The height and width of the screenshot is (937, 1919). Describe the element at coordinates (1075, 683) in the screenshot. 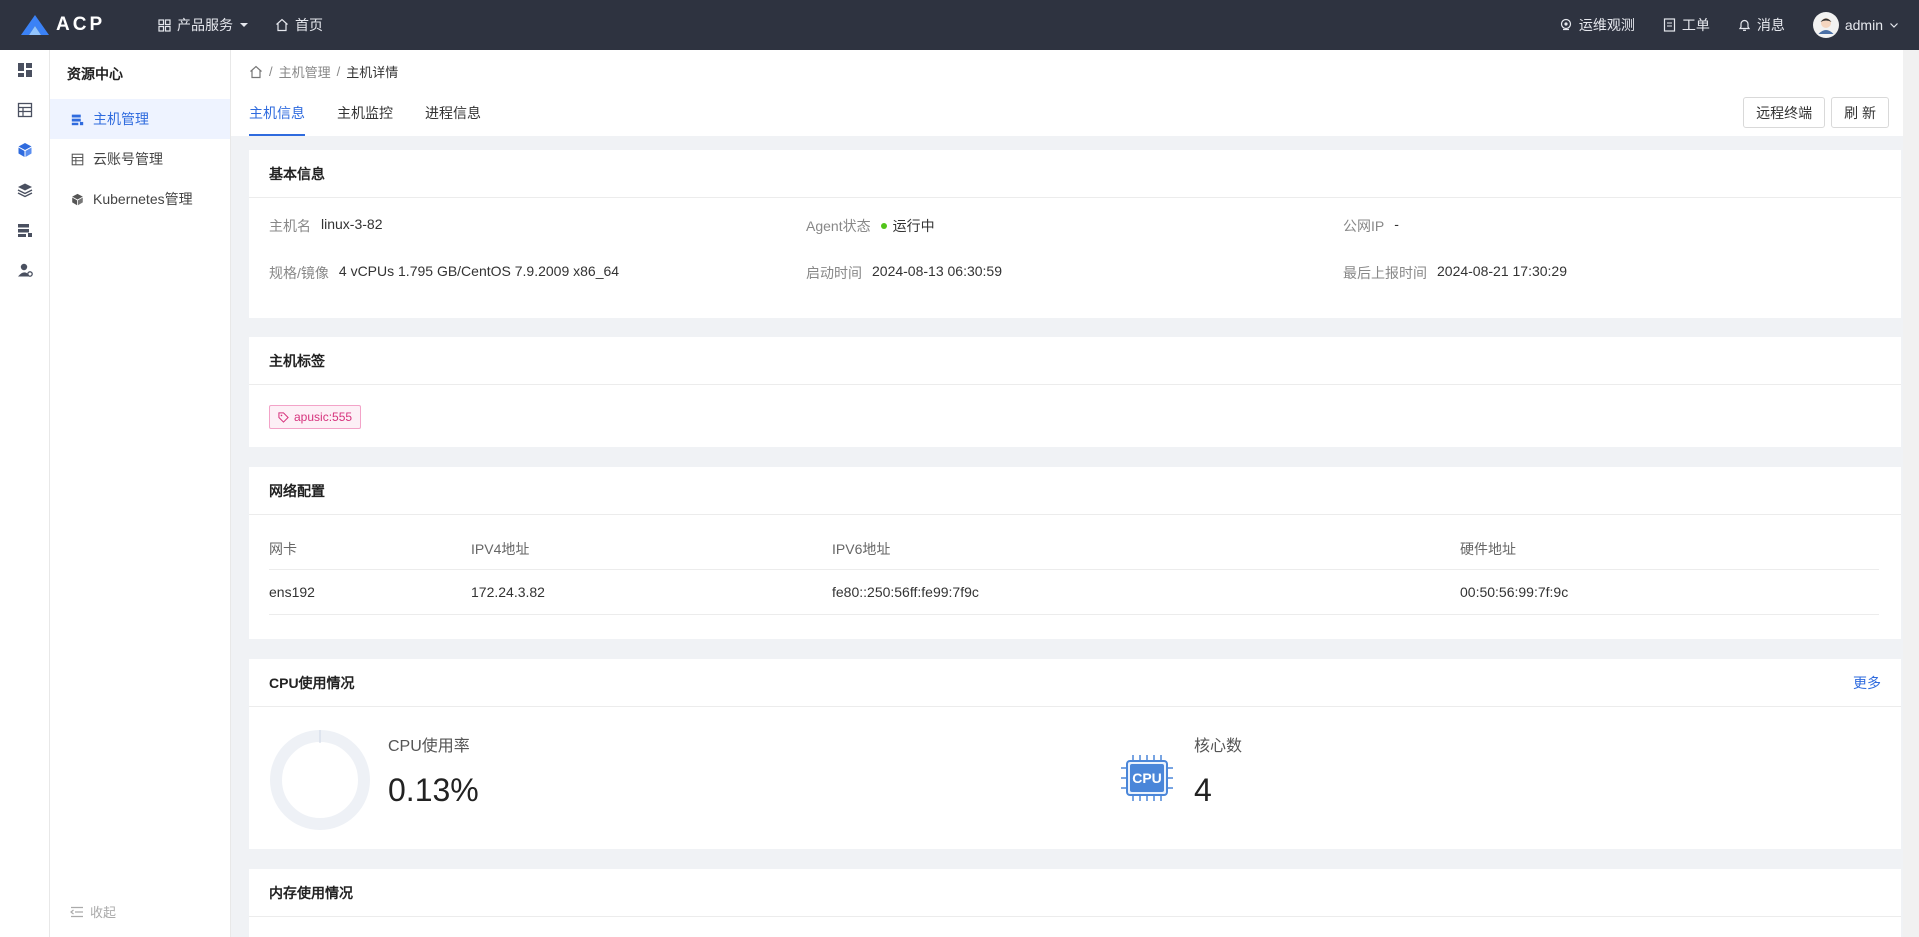

I see `card-header: CPU使用情况 更多` at that location.